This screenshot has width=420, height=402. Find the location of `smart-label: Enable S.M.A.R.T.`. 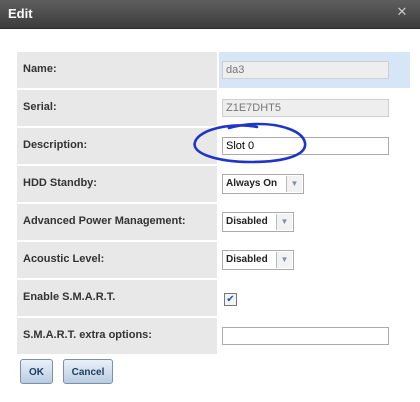

smart-label: Enable S.M.A.R.T. is located at coordinates (69, 297).